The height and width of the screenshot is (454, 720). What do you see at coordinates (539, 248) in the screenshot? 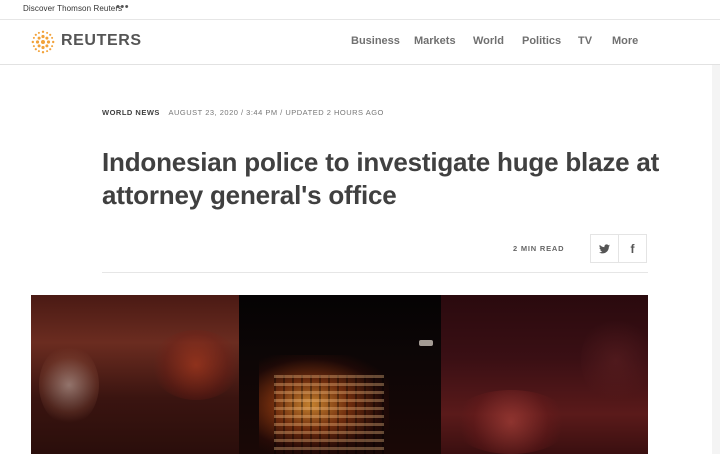
I see `read-time: 2 MIN READ` at bounding box center [539, 248].